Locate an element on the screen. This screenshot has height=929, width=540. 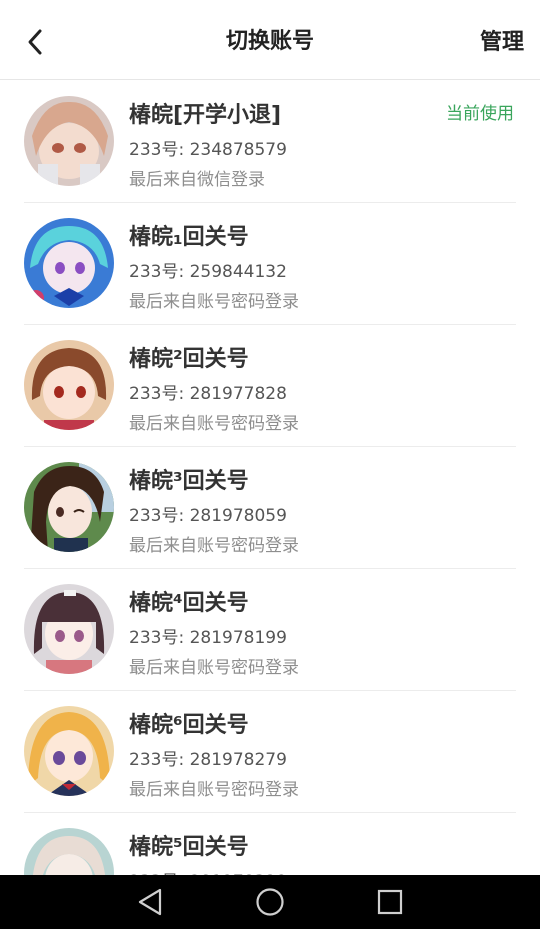
account-item: 椿皖²回关号 233号: 281977828 最后来自账号密码登录 is located at coordinates (270, 386).